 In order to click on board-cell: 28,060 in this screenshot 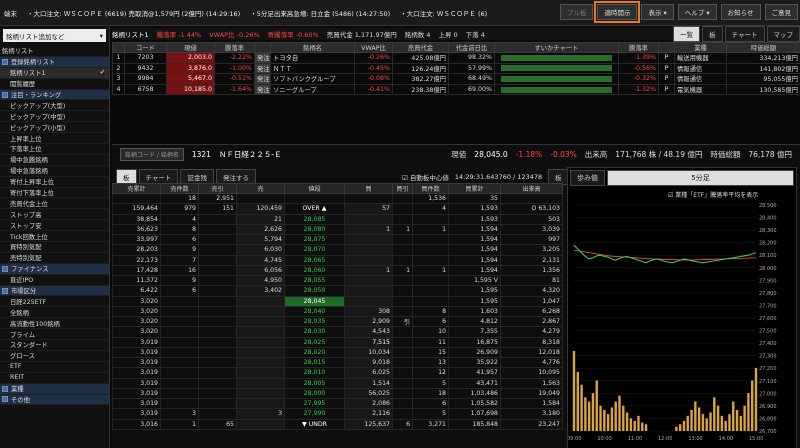, I will do `click(314, 270)`.